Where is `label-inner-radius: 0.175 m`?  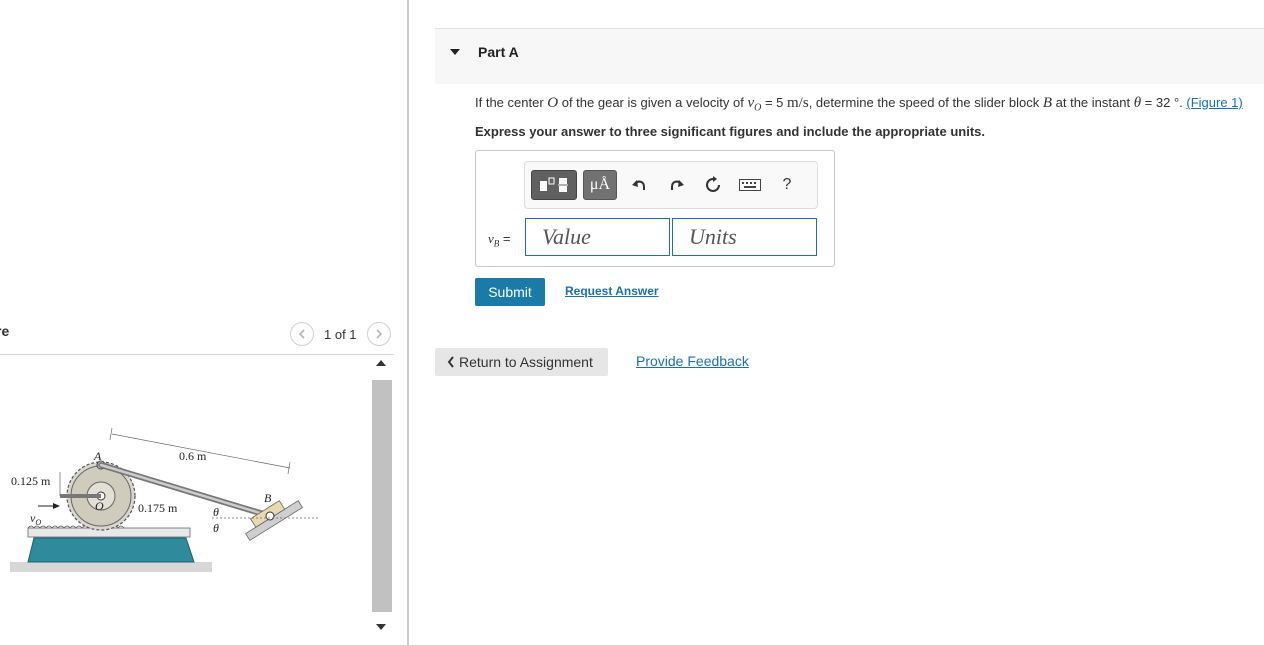 label-inner-radius: 0.175 m is located at coordinates (158, 508).